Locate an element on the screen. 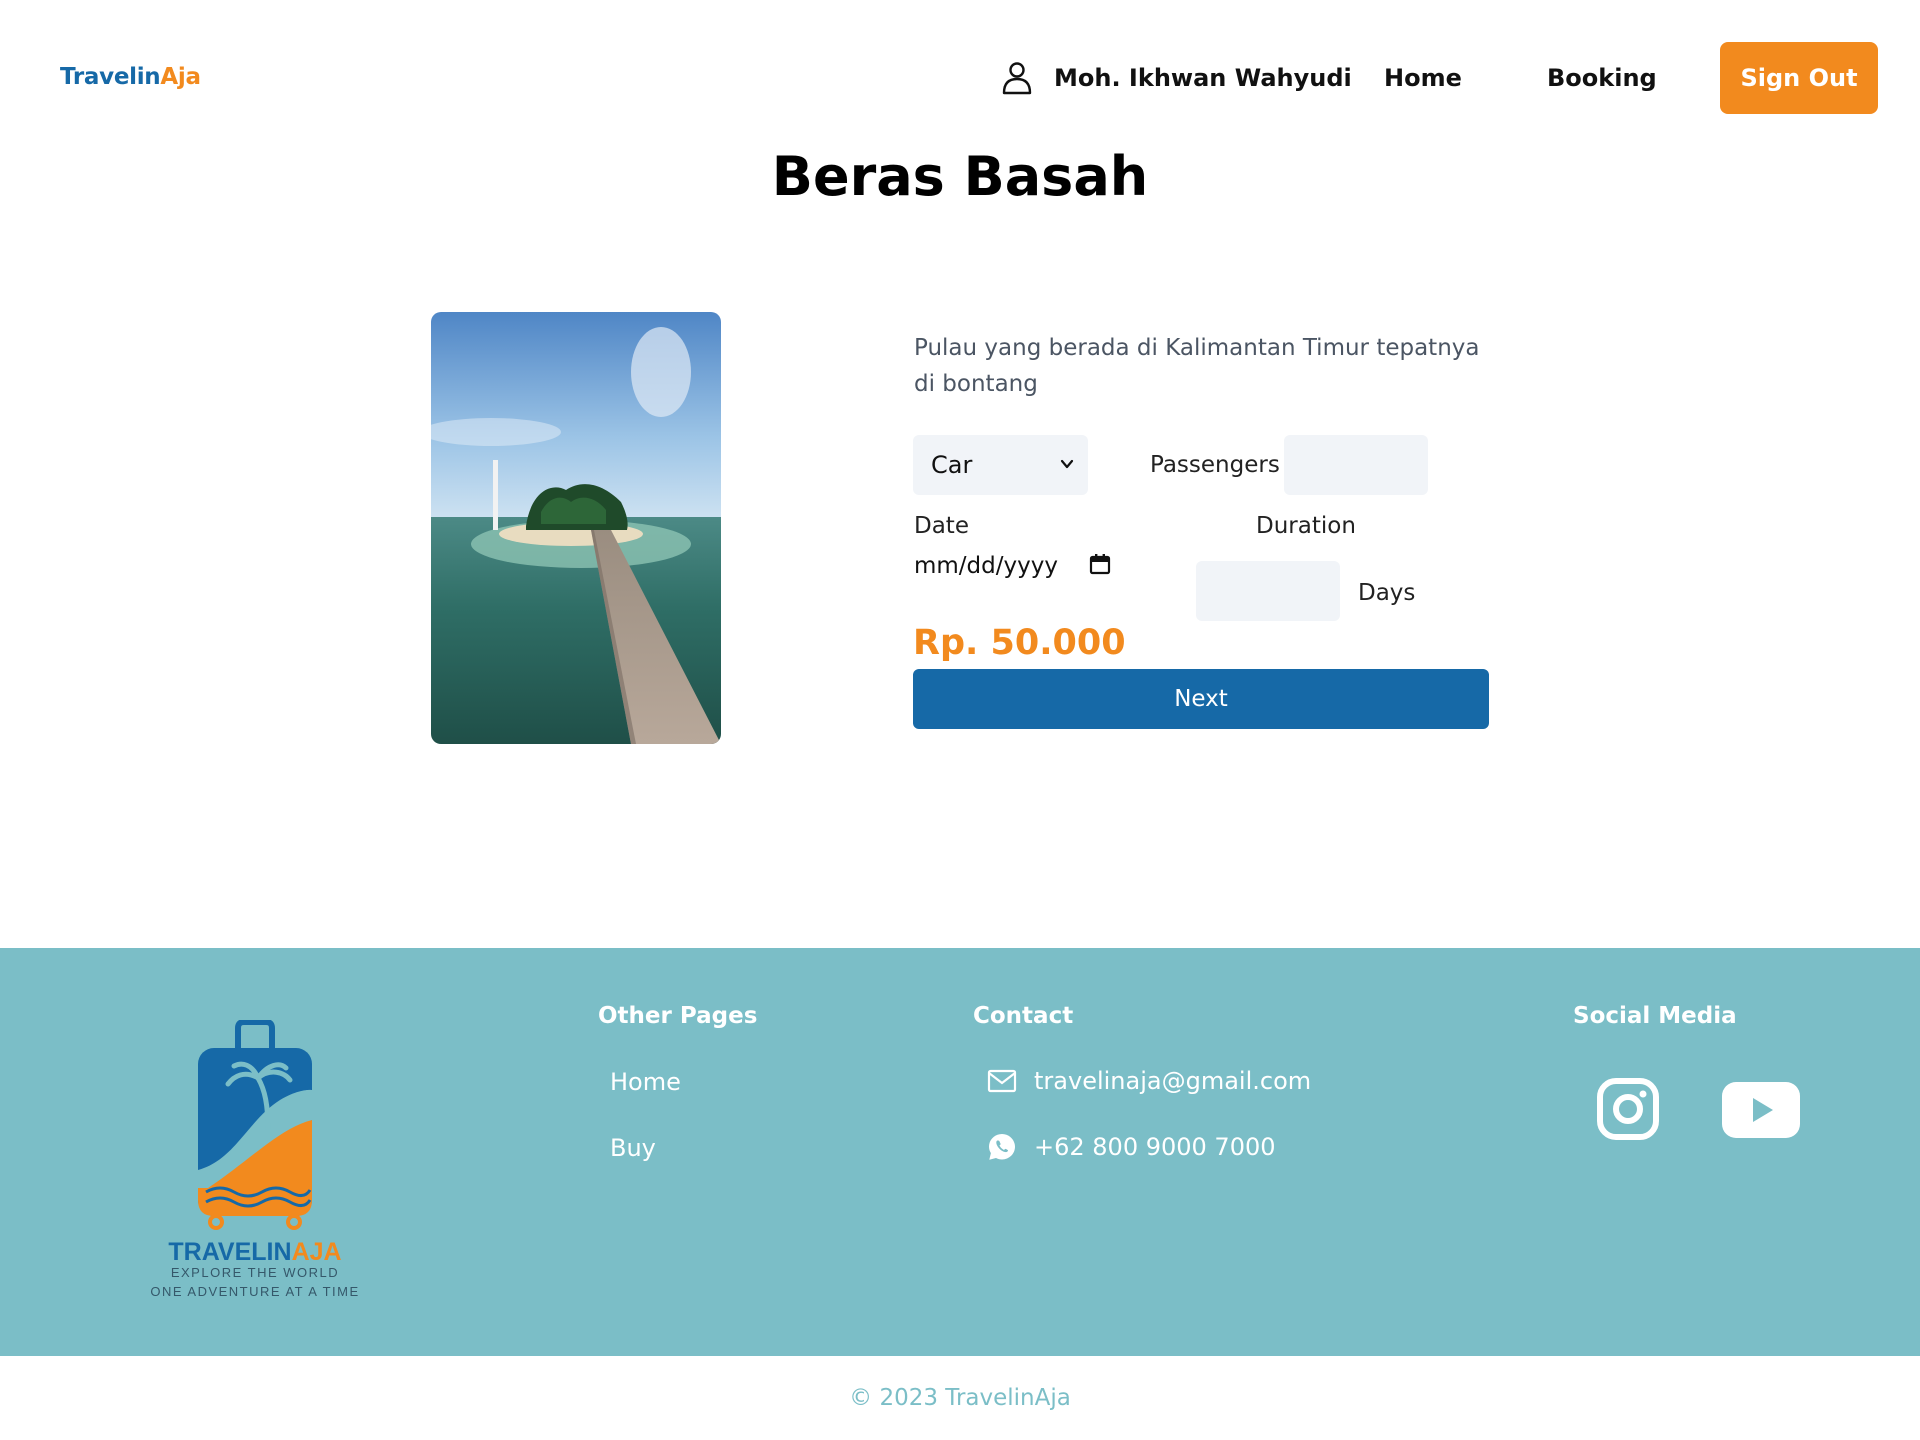  footer-link-home: Home is located at coordinates (645, 1082).